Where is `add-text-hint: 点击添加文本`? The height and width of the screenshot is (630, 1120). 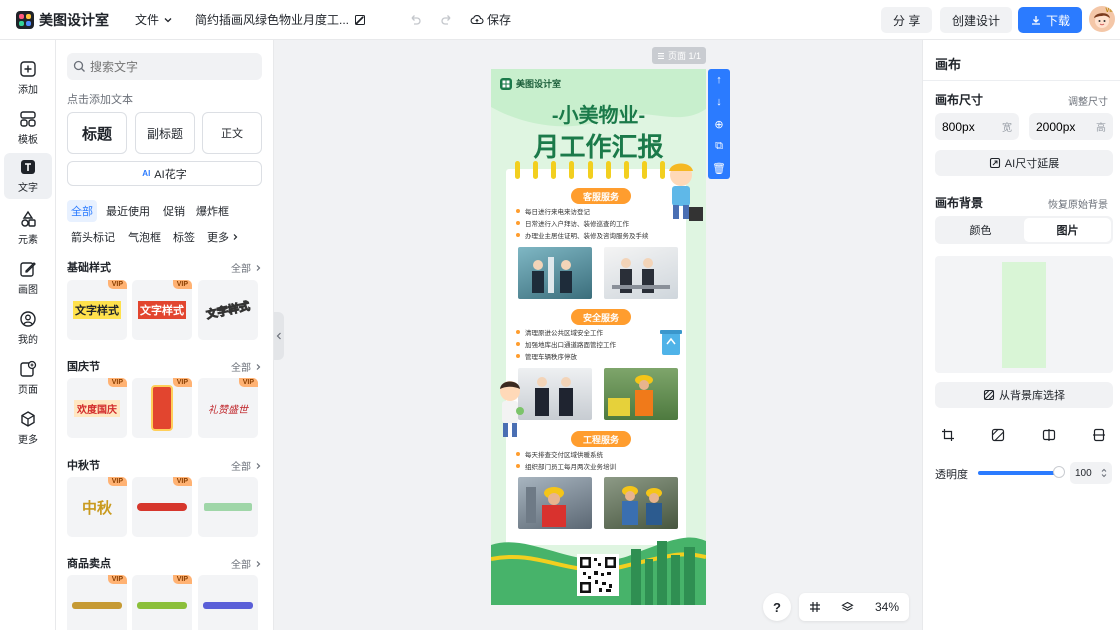
add-text-hint: 点击添加文本 is located at coordinates (100, 100).